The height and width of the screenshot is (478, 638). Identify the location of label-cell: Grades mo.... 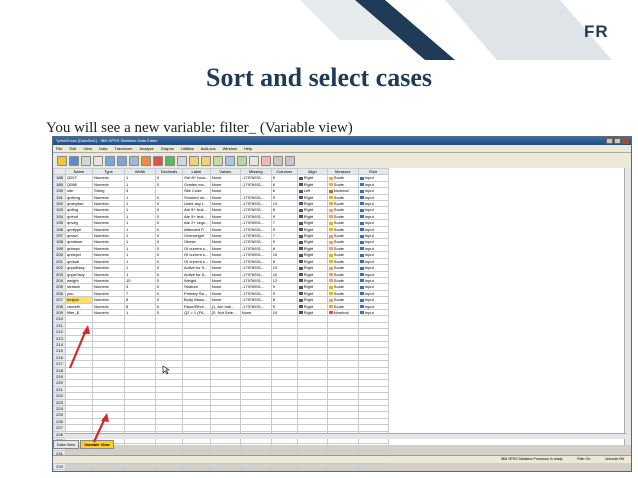
(196, 184).